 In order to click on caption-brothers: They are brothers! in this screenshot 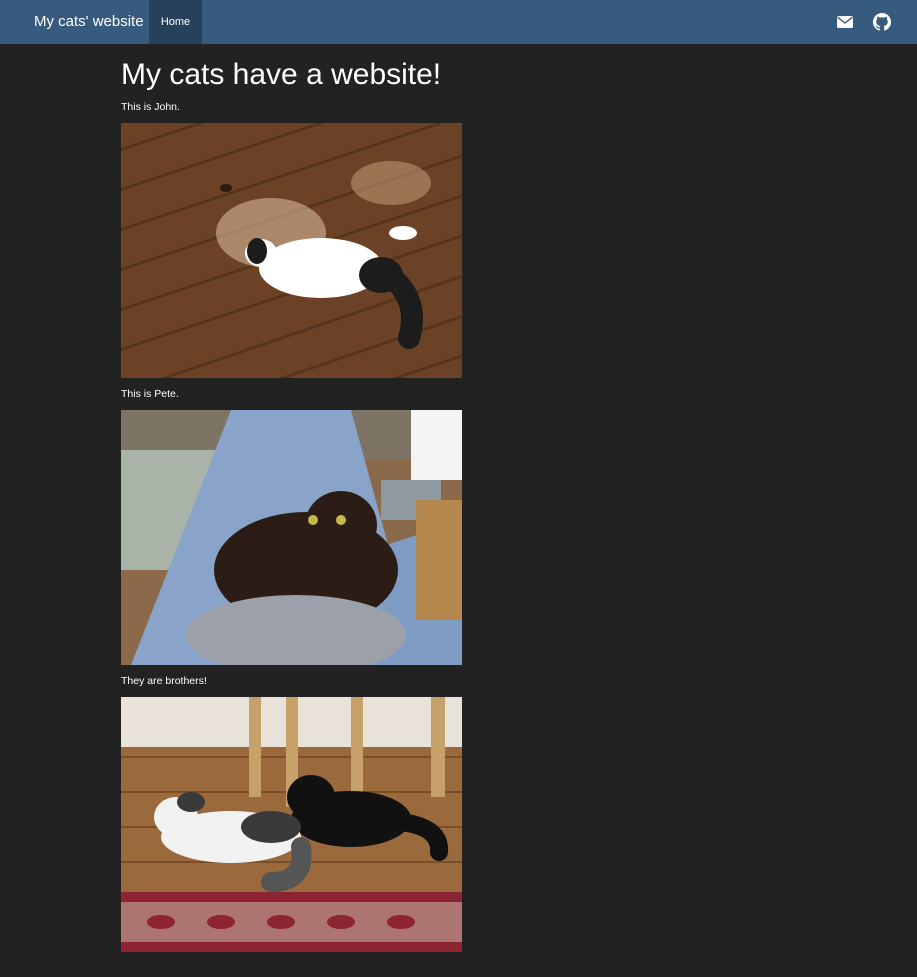, I will do `click(164, 681)`.